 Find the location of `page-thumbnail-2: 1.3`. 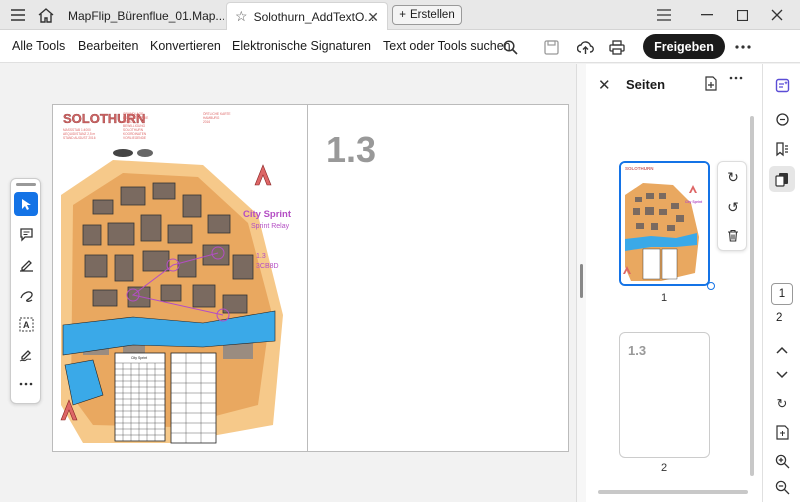

page-thumbnail-2: 1.3 is located at coordinates (664, 395).